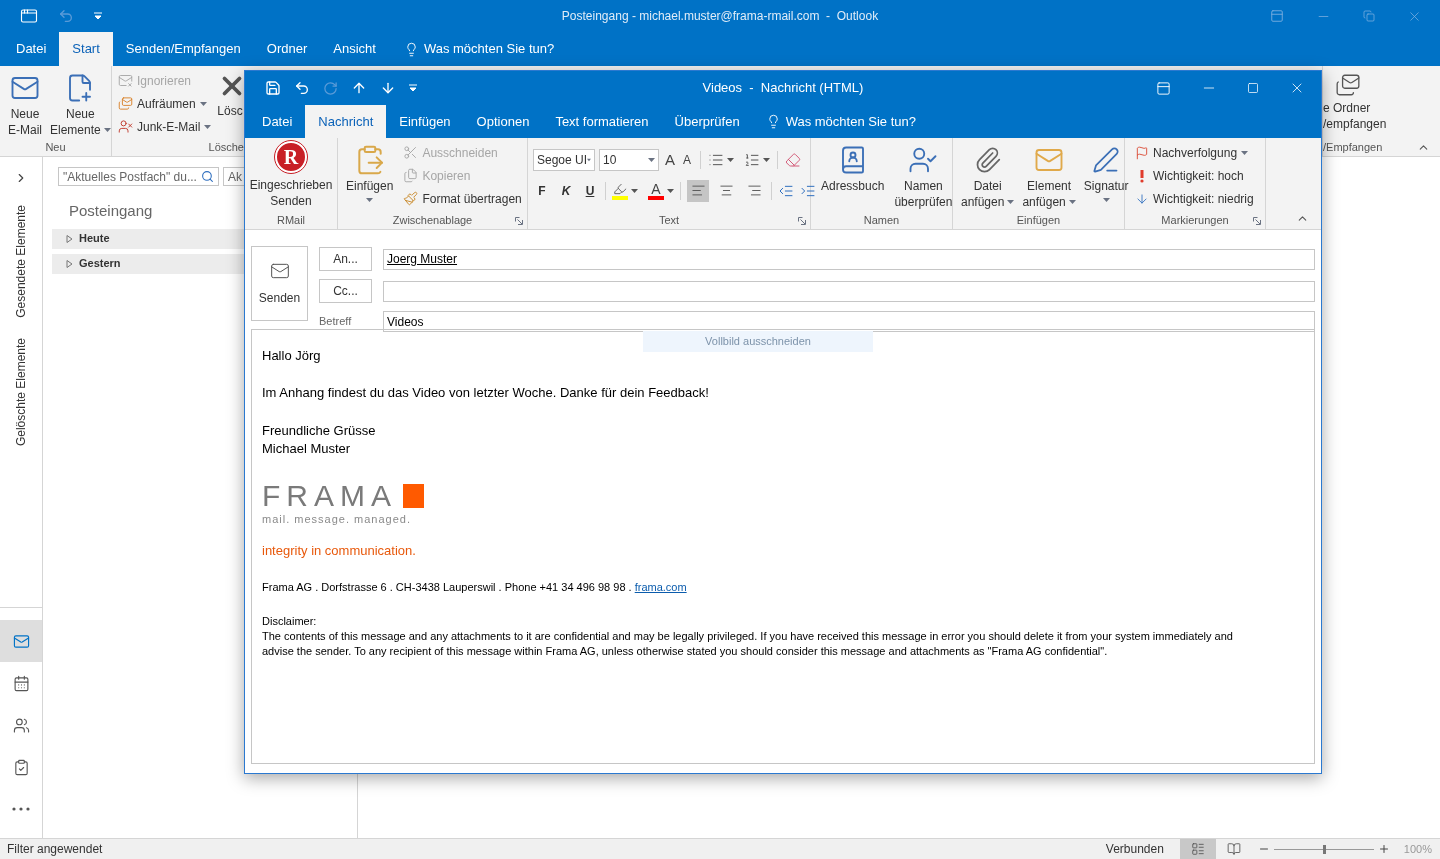 The height and width of the screenshot is (859, 1440). I want to click on italic-button: K, so click(566, 190).